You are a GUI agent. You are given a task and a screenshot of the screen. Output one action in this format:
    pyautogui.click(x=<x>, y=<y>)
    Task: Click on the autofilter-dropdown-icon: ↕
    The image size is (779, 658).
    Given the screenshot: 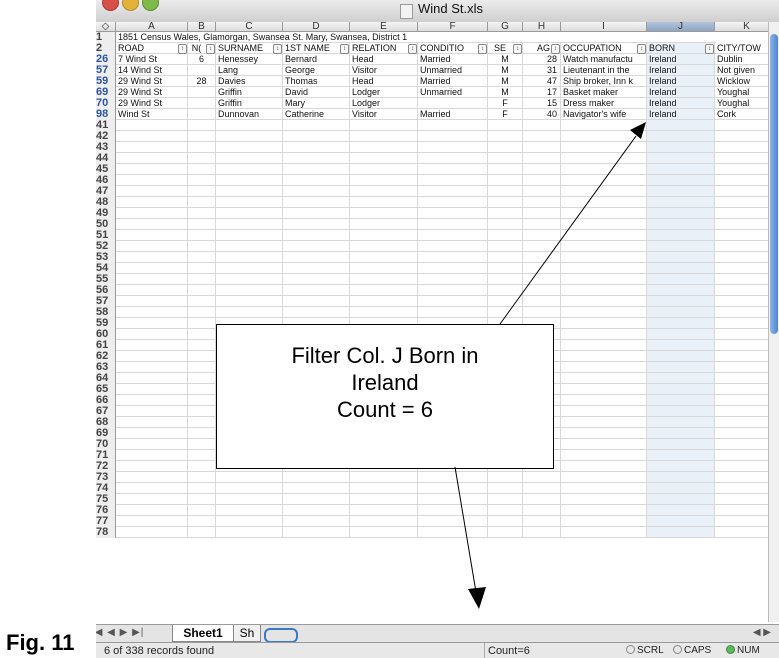 What is the action you would take?
    pyautogui.click(x=277, y=49)
    